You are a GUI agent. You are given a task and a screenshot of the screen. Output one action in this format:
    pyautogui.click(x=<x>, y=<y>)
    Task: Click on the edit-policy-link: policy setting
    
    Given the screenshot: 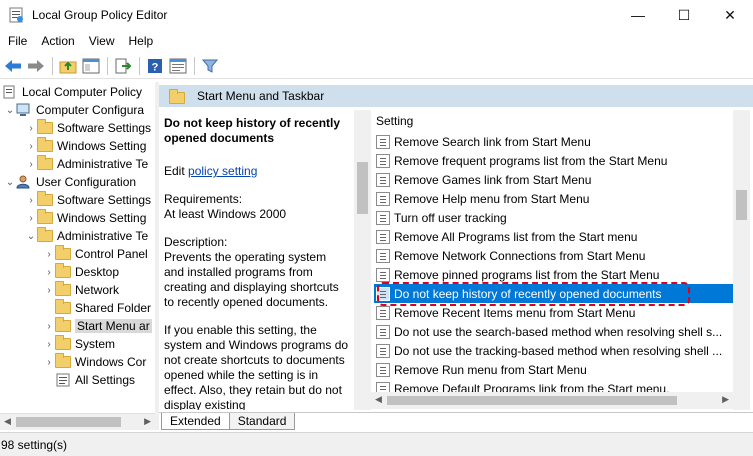 What is the action you would take?
    pyautogui.click(x=222, y=171)
    